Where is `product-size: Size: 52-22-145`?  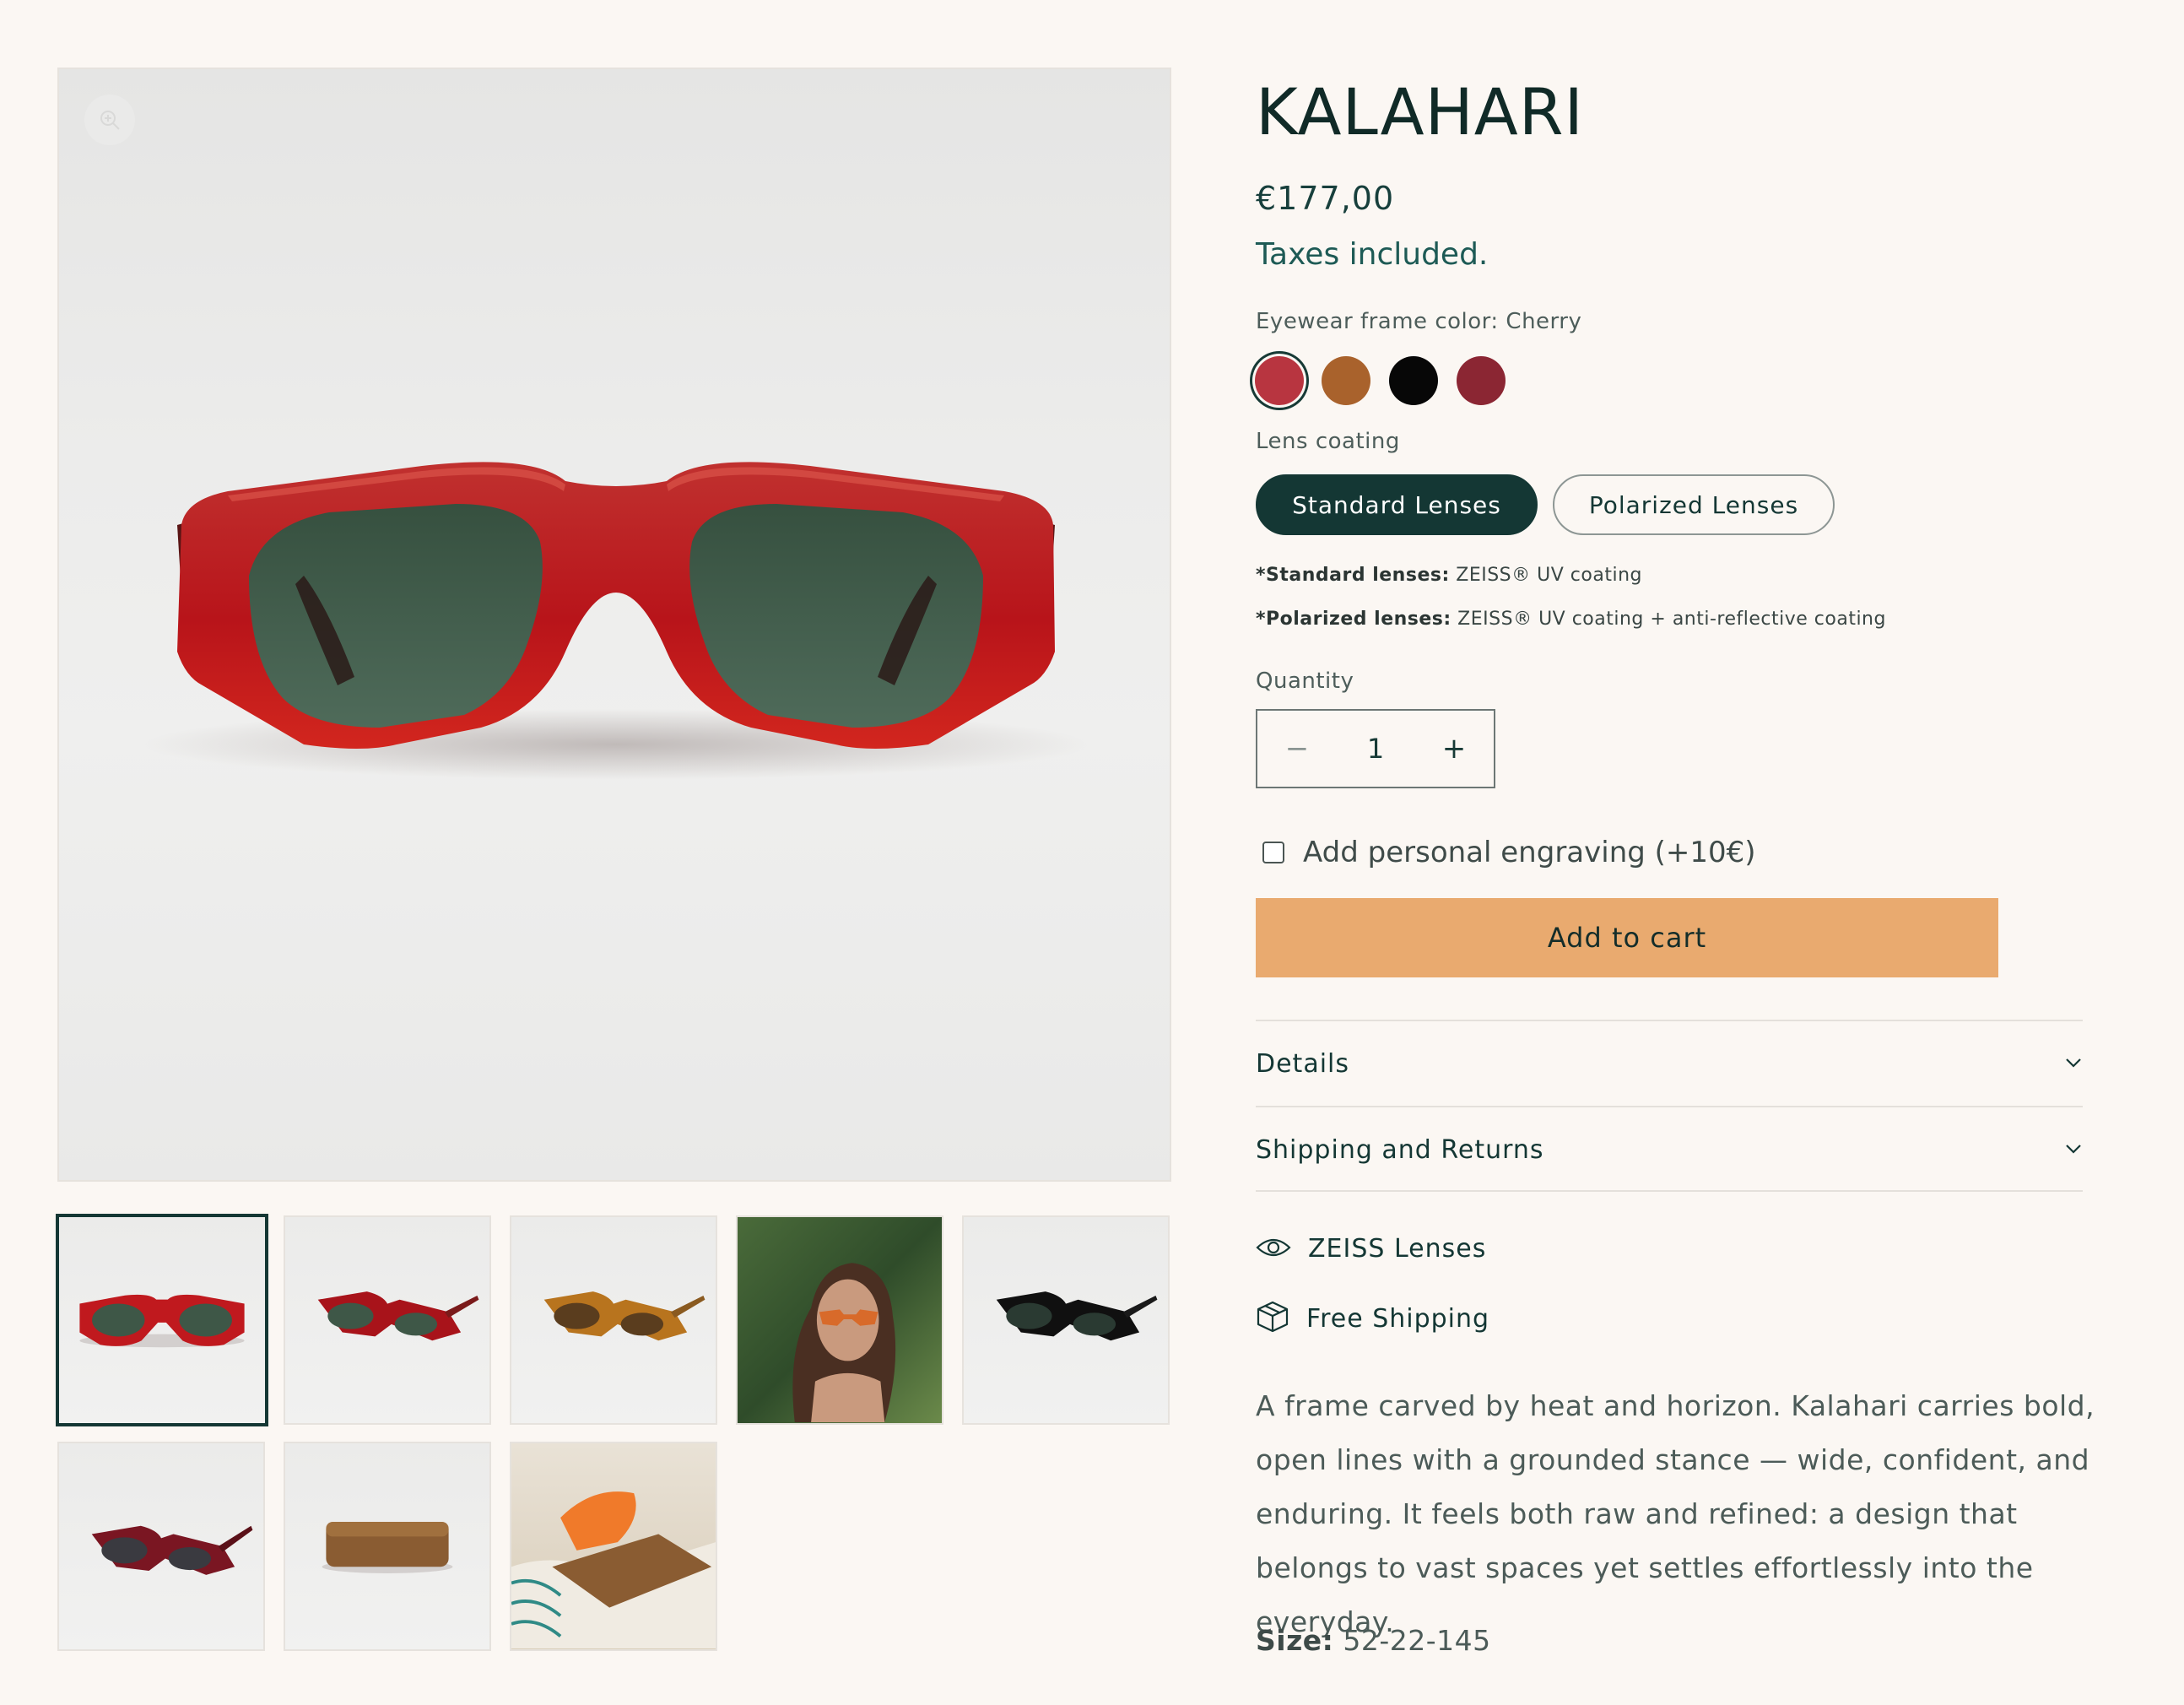 product-size: Size: 52-22-145 is located at coordinates (1373, 1640).